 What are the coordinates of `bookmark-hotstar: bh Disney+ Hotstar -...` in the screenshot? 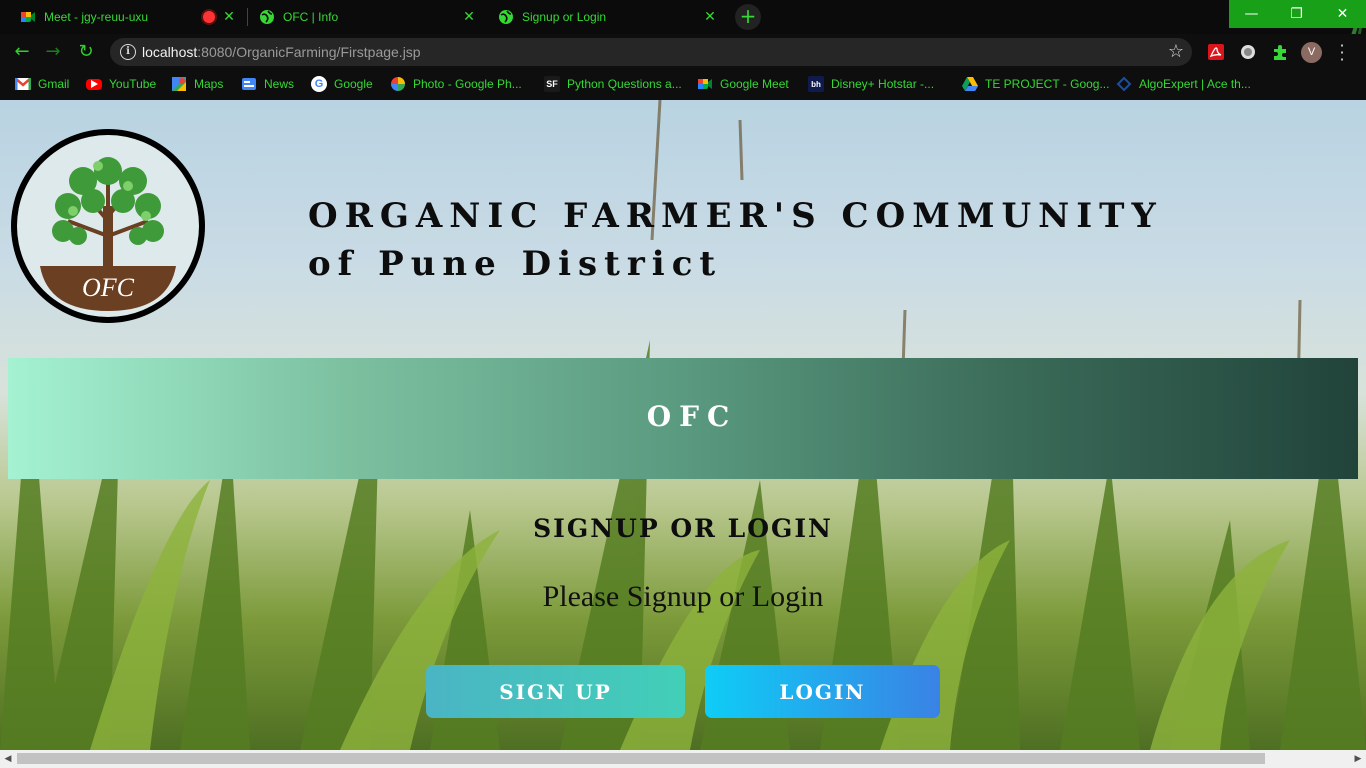 It's located at (871, 84).